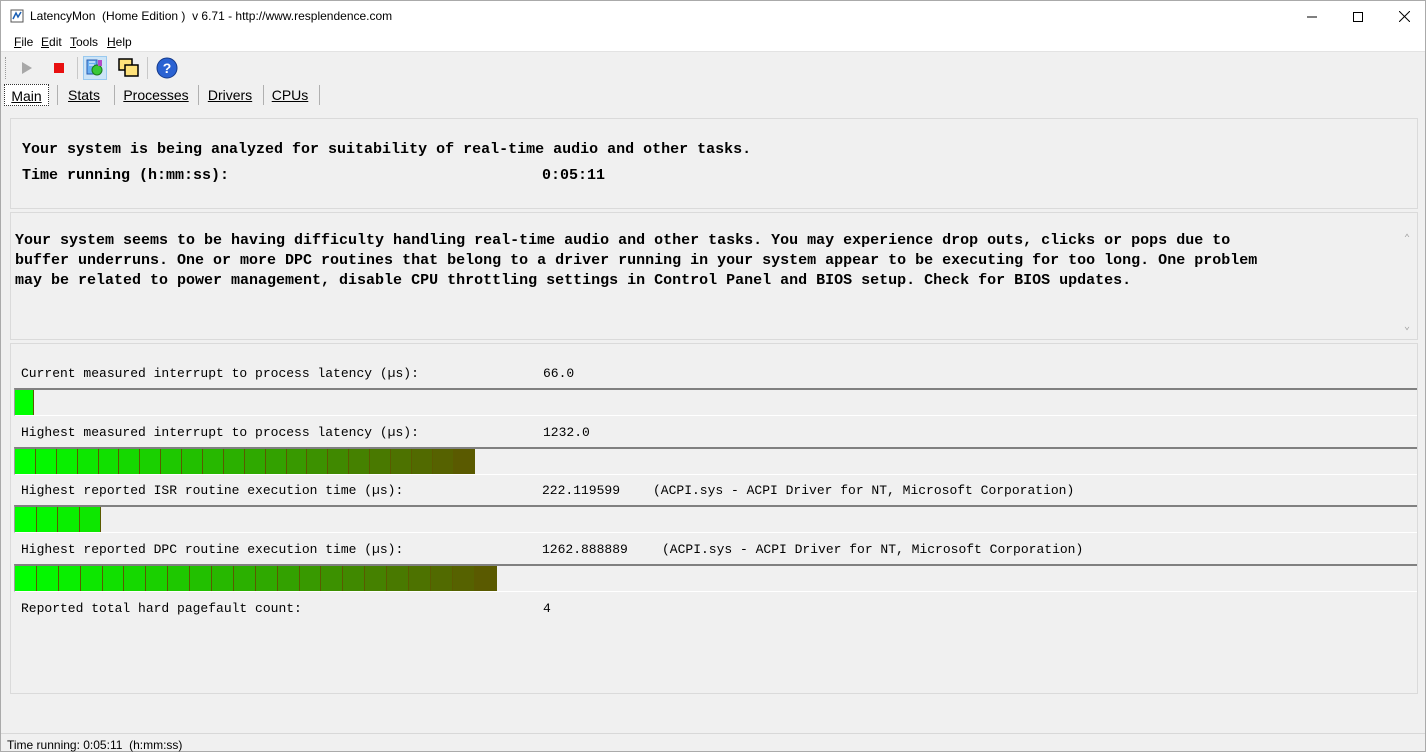 The width and height of the screenshot is (1426, 752). Describe the element at coordinates (129, 68) in the screenshot. I see `windows-button` at that location.